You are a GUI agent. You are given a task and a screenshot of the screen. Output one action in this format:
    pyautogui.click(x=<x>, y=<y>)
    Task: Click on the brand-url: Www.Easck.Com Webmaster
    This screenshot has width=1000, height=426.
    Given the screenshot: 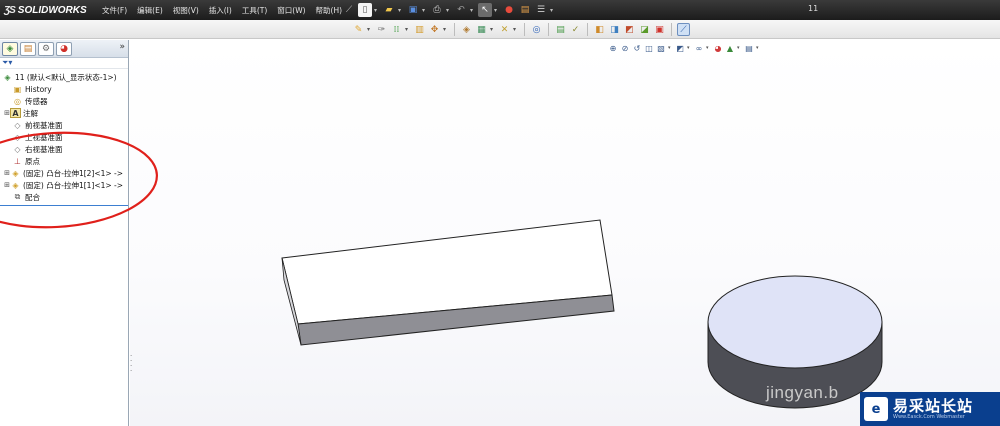 What is the action you would take?
    pyautogui.click(x=929, y=416)
    